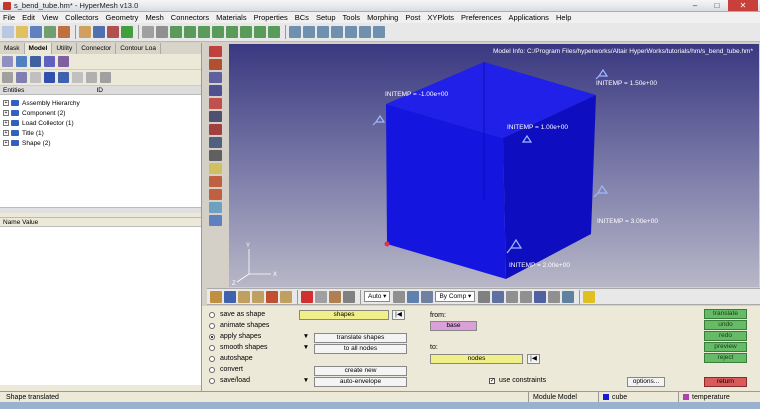 The height and width of the screenshot is (409, 760). What do you see at coordinates (218, 32) in the screenshot?
I see `view-right-icon` at bounding box center [218, 32].